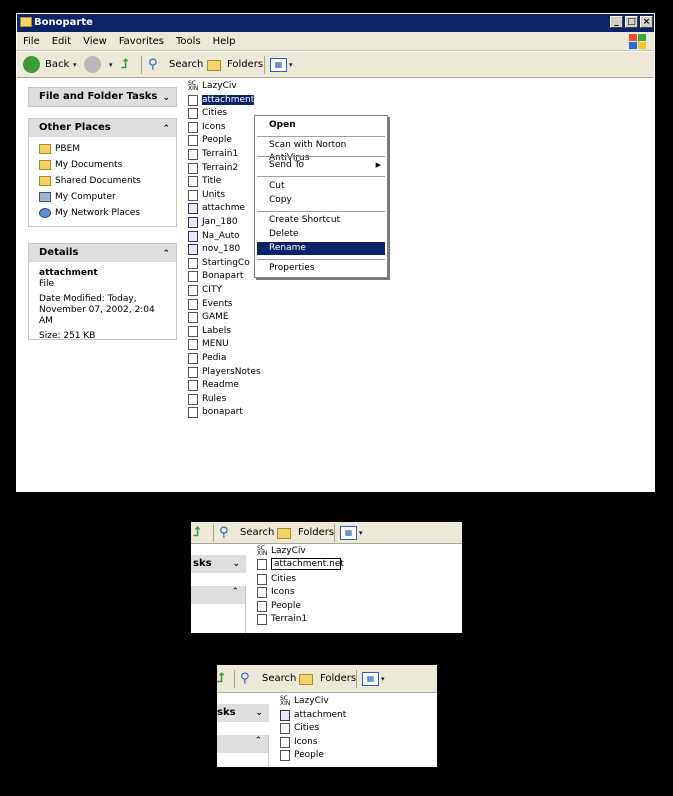 The image size is (673, 796). What do you see at coordinates (31, 64) in the screenshot?
I see `back-arrow-icon` at bounding box center [31, 64].